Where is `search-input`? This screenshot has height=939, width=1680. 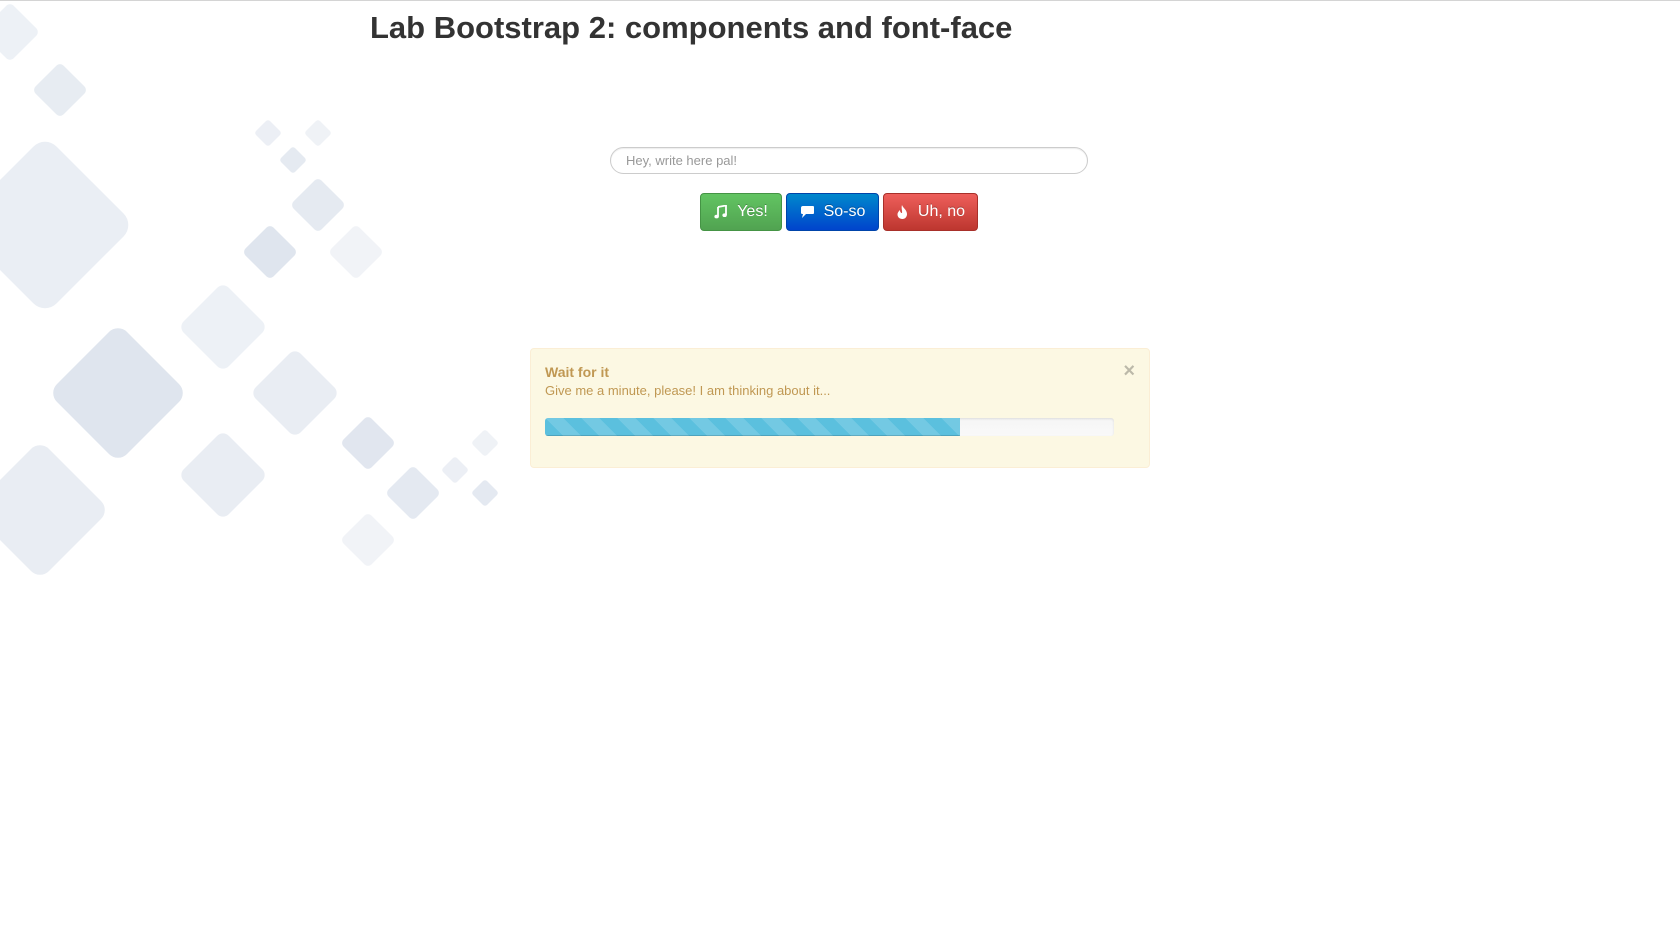
search-input is located at coordinates (849, 160).